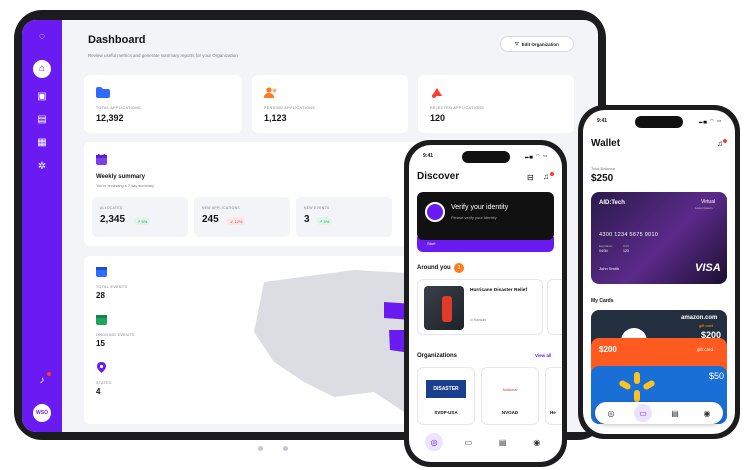 The height and width of the screenshot is (470, 746). Describe the element at coordinates (480, 207) in the screenshot. I see `verify-title: Verify your identity` at that location.